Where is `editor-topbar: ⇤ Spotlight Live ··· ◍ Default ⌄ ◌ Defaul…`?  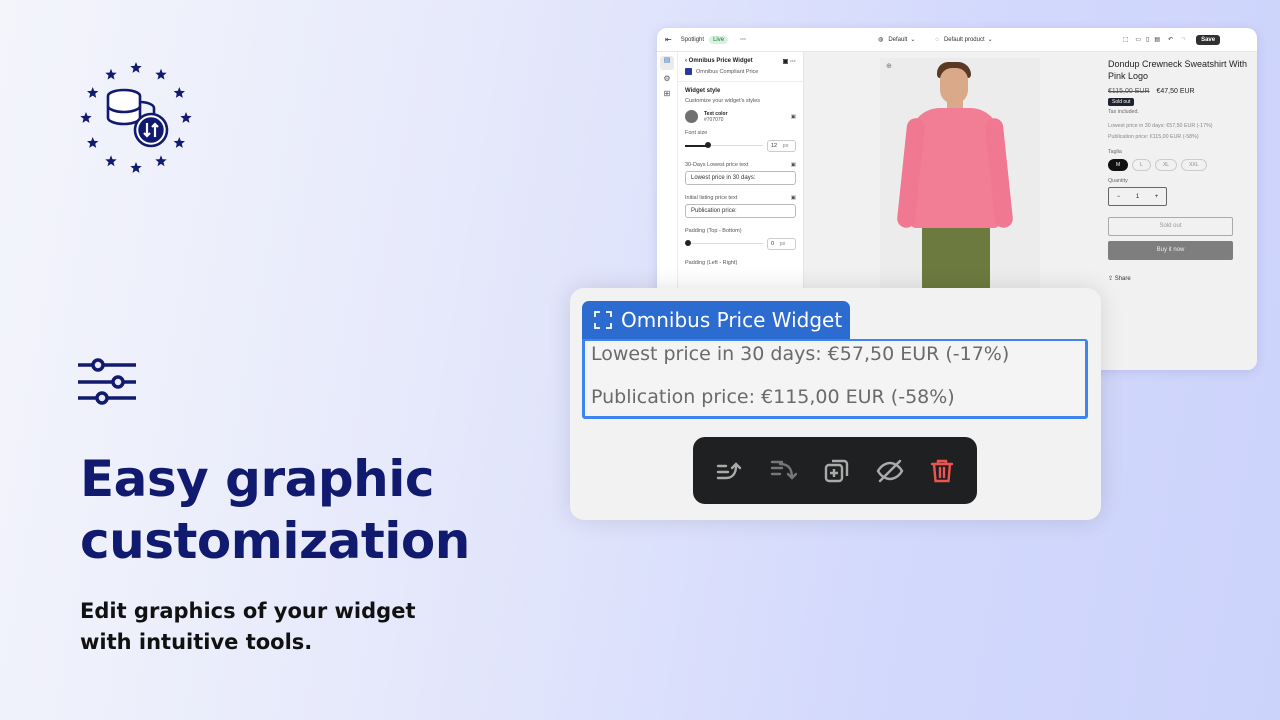
editor-topbar: ⇤ Spotlight Live ··· ◍ Default ⌄ ◌ Defaul… is located at coordinates (957, 40).